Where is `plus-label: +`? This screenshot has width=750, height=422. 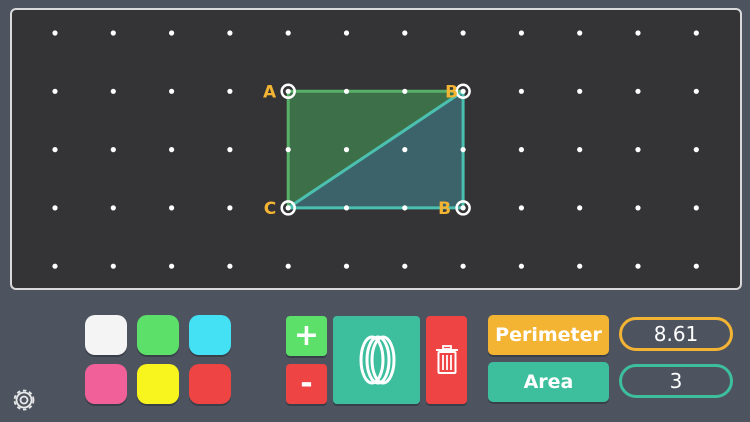
plus-label: + is located at coordinates (306, 335).